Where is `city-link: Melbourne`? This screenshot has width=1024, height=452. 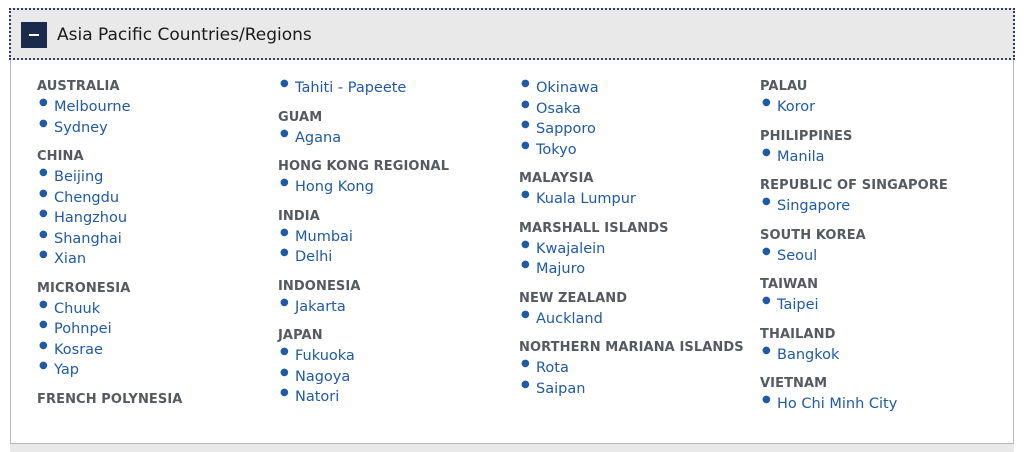
city-link: Melbourne is located at coordinates (92, 107).